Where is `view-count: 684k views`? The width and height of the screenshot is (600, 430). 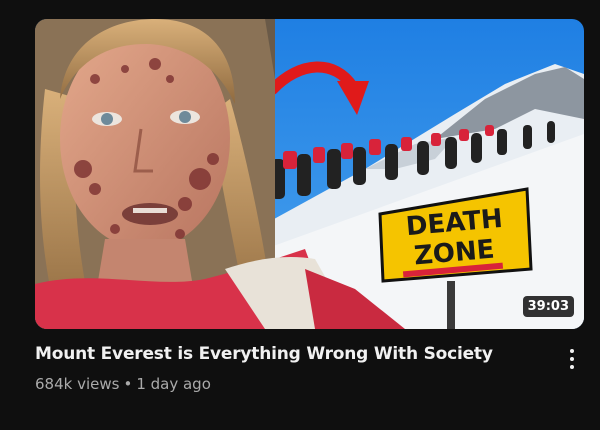
view-count: 684k views is located at coordinates (77, 384).